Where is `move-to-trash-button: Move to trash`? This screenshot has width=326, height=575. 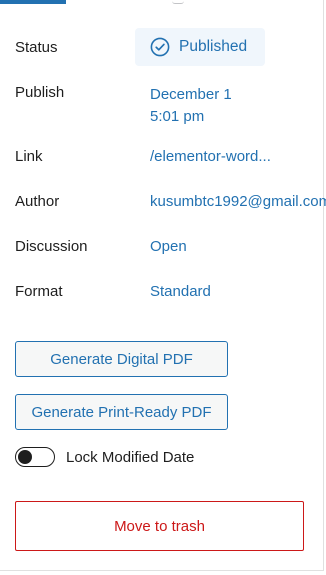
move-to-trash-button: Move to trash is located at coordinates (159, 526).